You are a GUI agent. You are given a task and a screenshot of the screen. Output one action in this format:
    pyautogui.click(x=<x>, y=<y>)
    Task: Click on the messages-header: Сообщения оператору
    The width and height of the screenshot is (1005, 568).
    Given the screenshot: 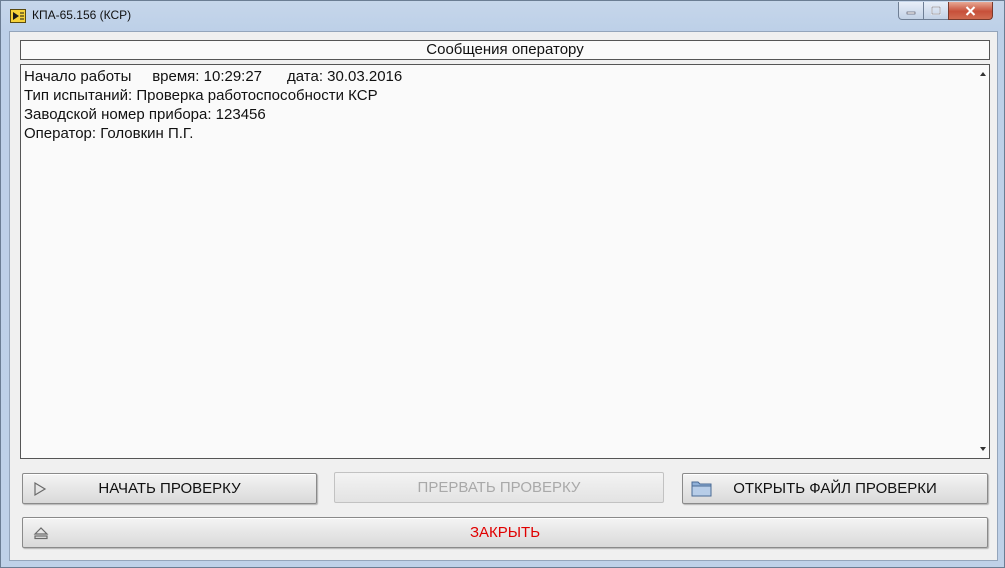 What is the action you would take?
    pyautogui.click(x=505, y=50)
    